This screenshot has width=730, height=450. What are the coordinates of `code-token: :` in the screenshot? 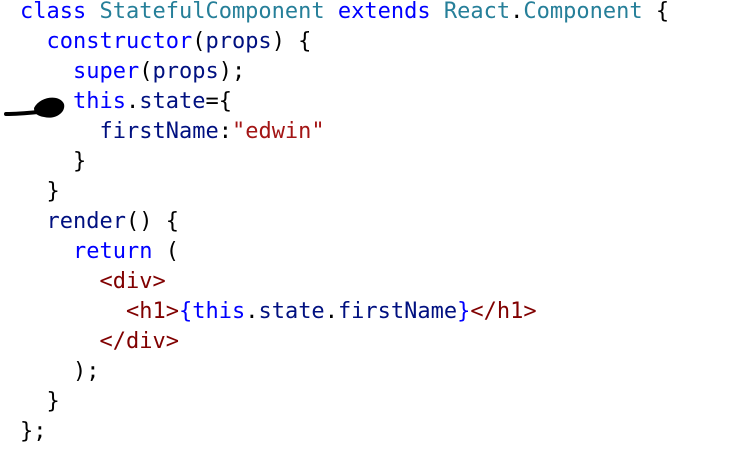 It's located at (225, 131).